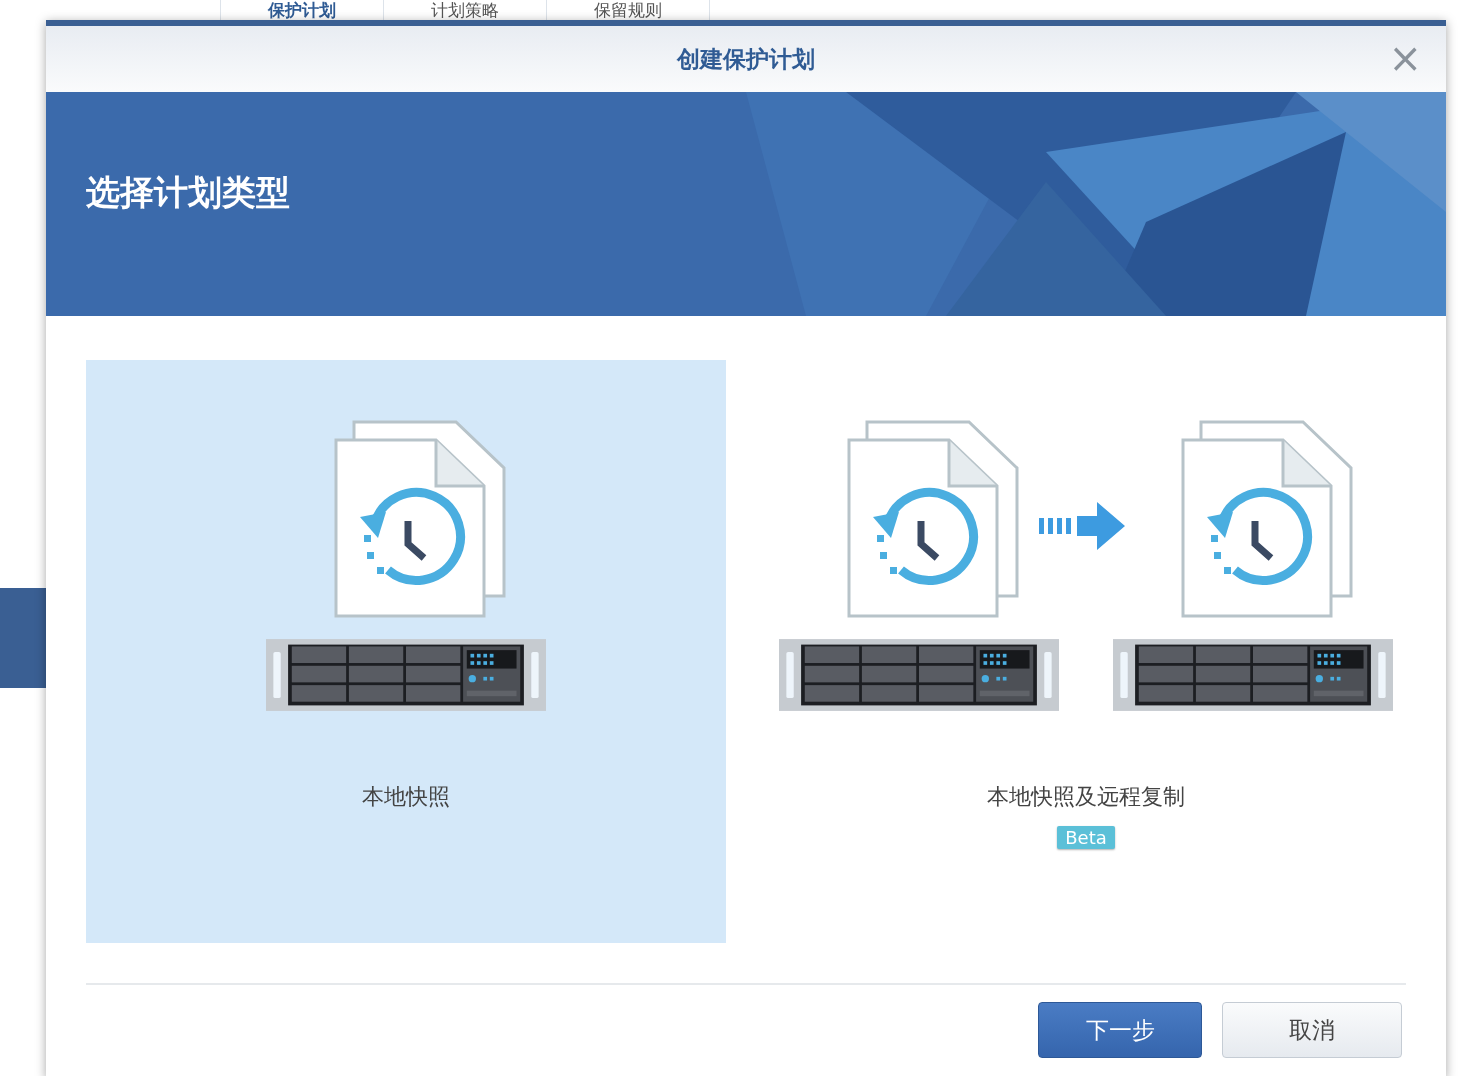  I want to click on option-label: 本地快照, so click(406, 797).